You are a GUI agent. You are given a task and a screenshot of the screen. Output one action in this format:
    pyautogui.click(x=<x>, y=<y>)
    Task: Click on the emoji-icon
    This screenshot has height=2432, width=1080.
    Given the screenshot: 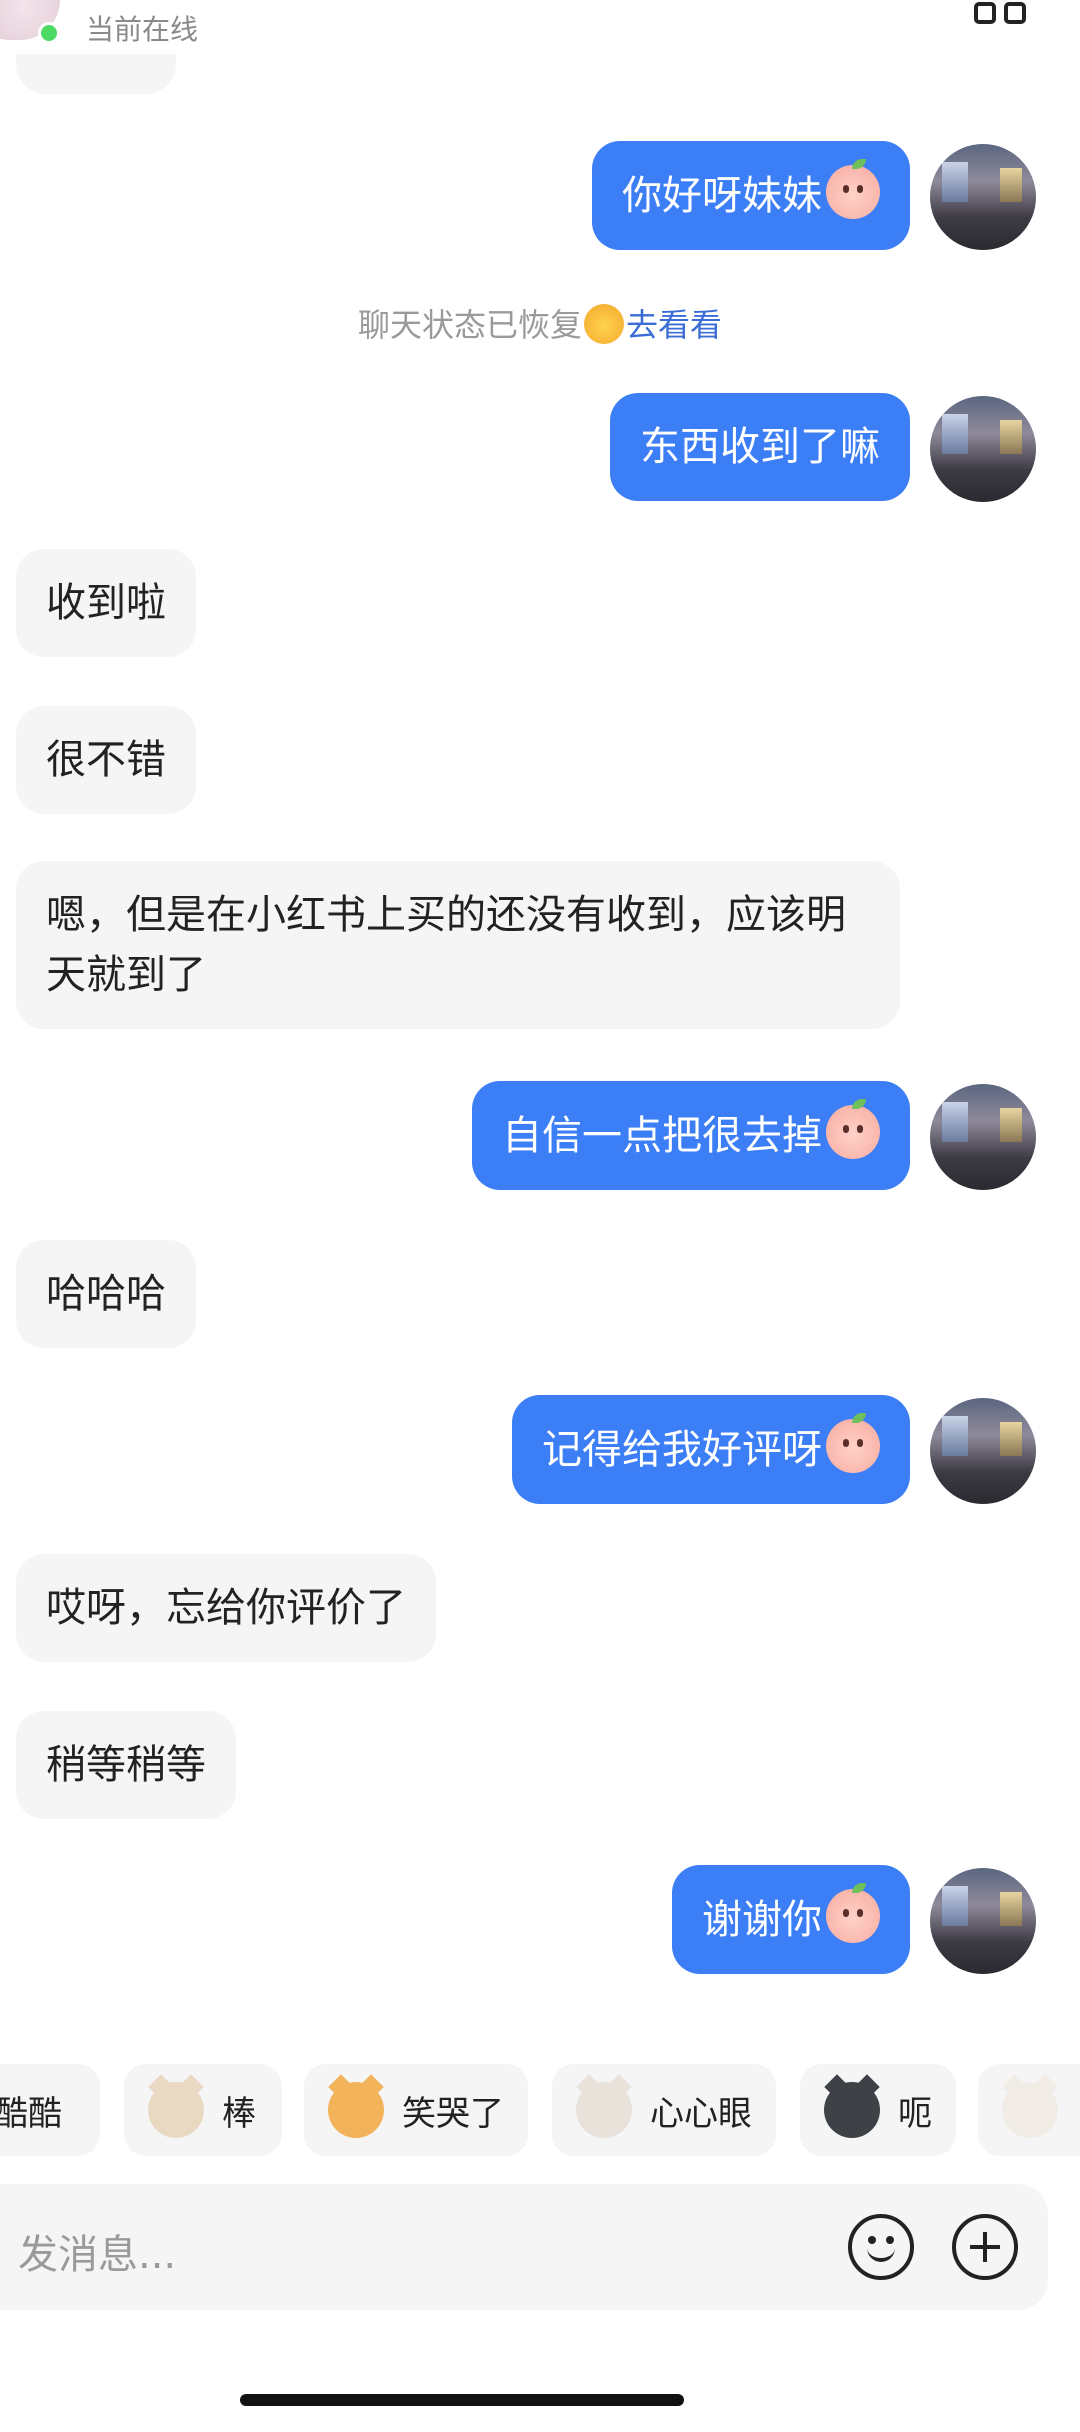 What is the action you would take?
    pyautogui.click(x=881, y=2247)
    